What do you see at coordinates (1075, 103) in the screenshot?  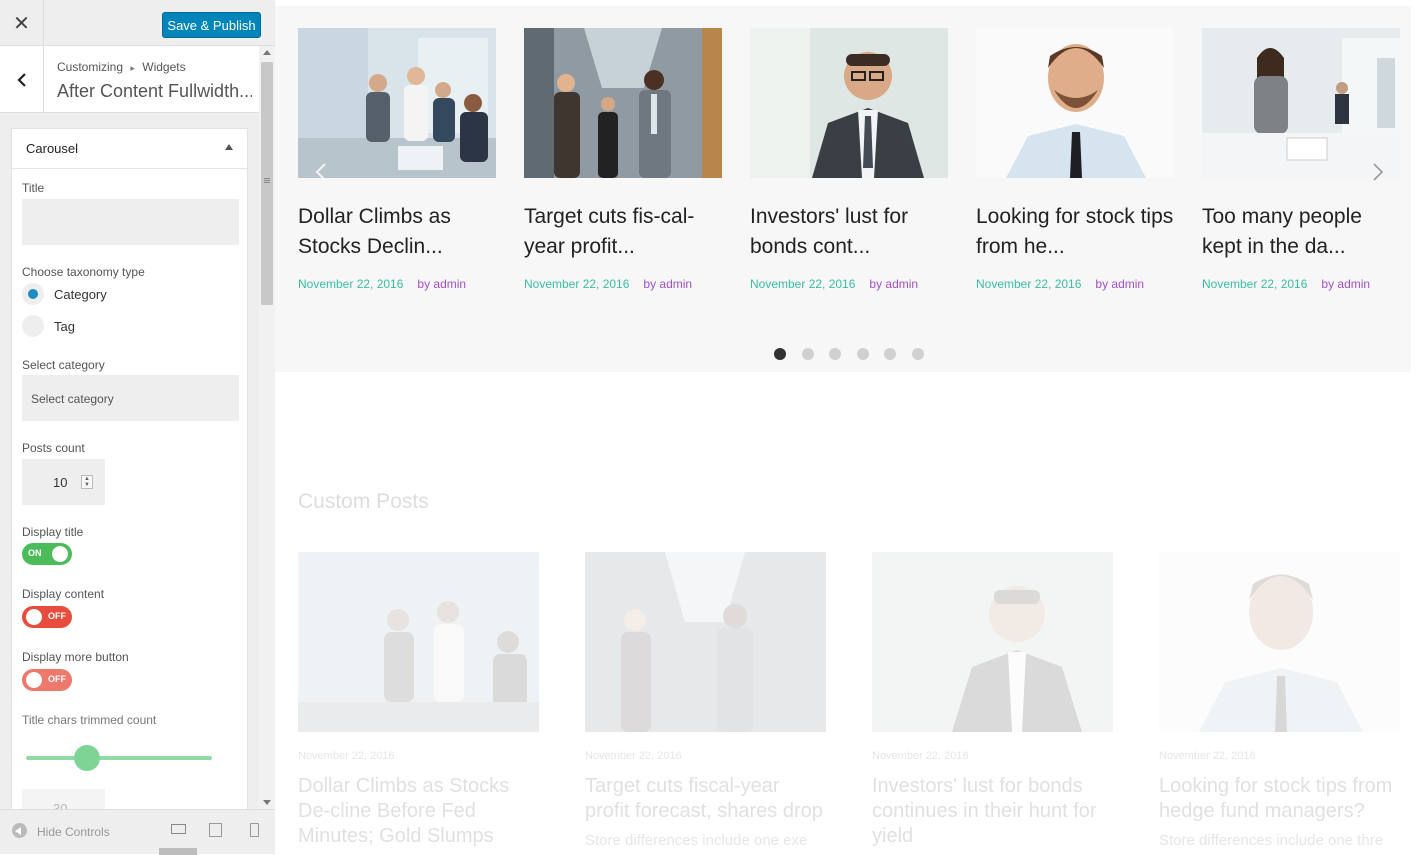 I see `post-image-smiling-man` at bounding box center [1075, 103].